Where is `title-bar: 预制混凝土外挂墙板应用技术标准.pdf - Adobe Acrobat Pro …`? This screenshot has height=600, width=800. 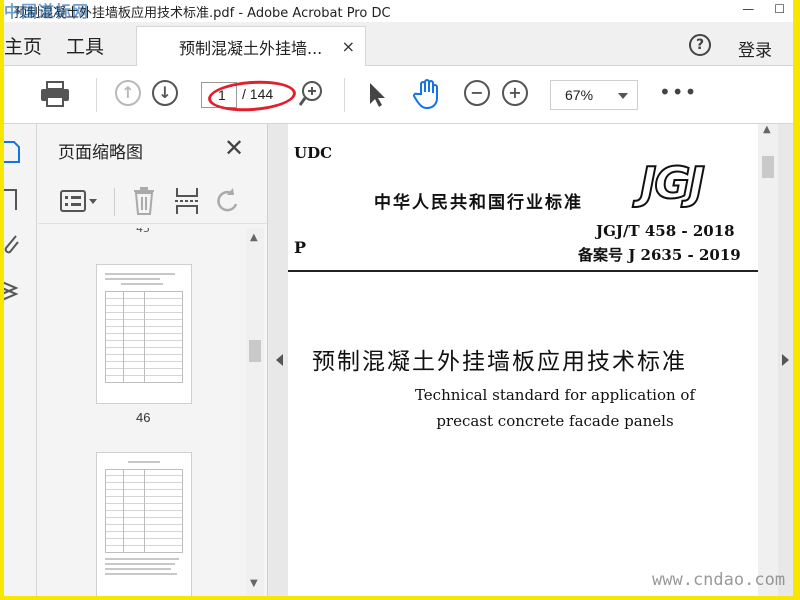 title-bar: 预制混凝土外挂墙板应用技术标准.pdf - Adobe Acrobat Pro … is located at coordinates (398, 11).